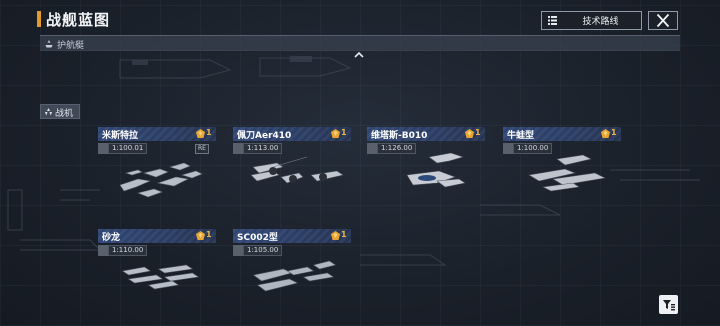 The height and width of the screenshot is (326, 720). What do you see at coordinates (64, 114) in the screenshot?
I see `fighter-section-label: 战机` at bounding box center [64, 114].